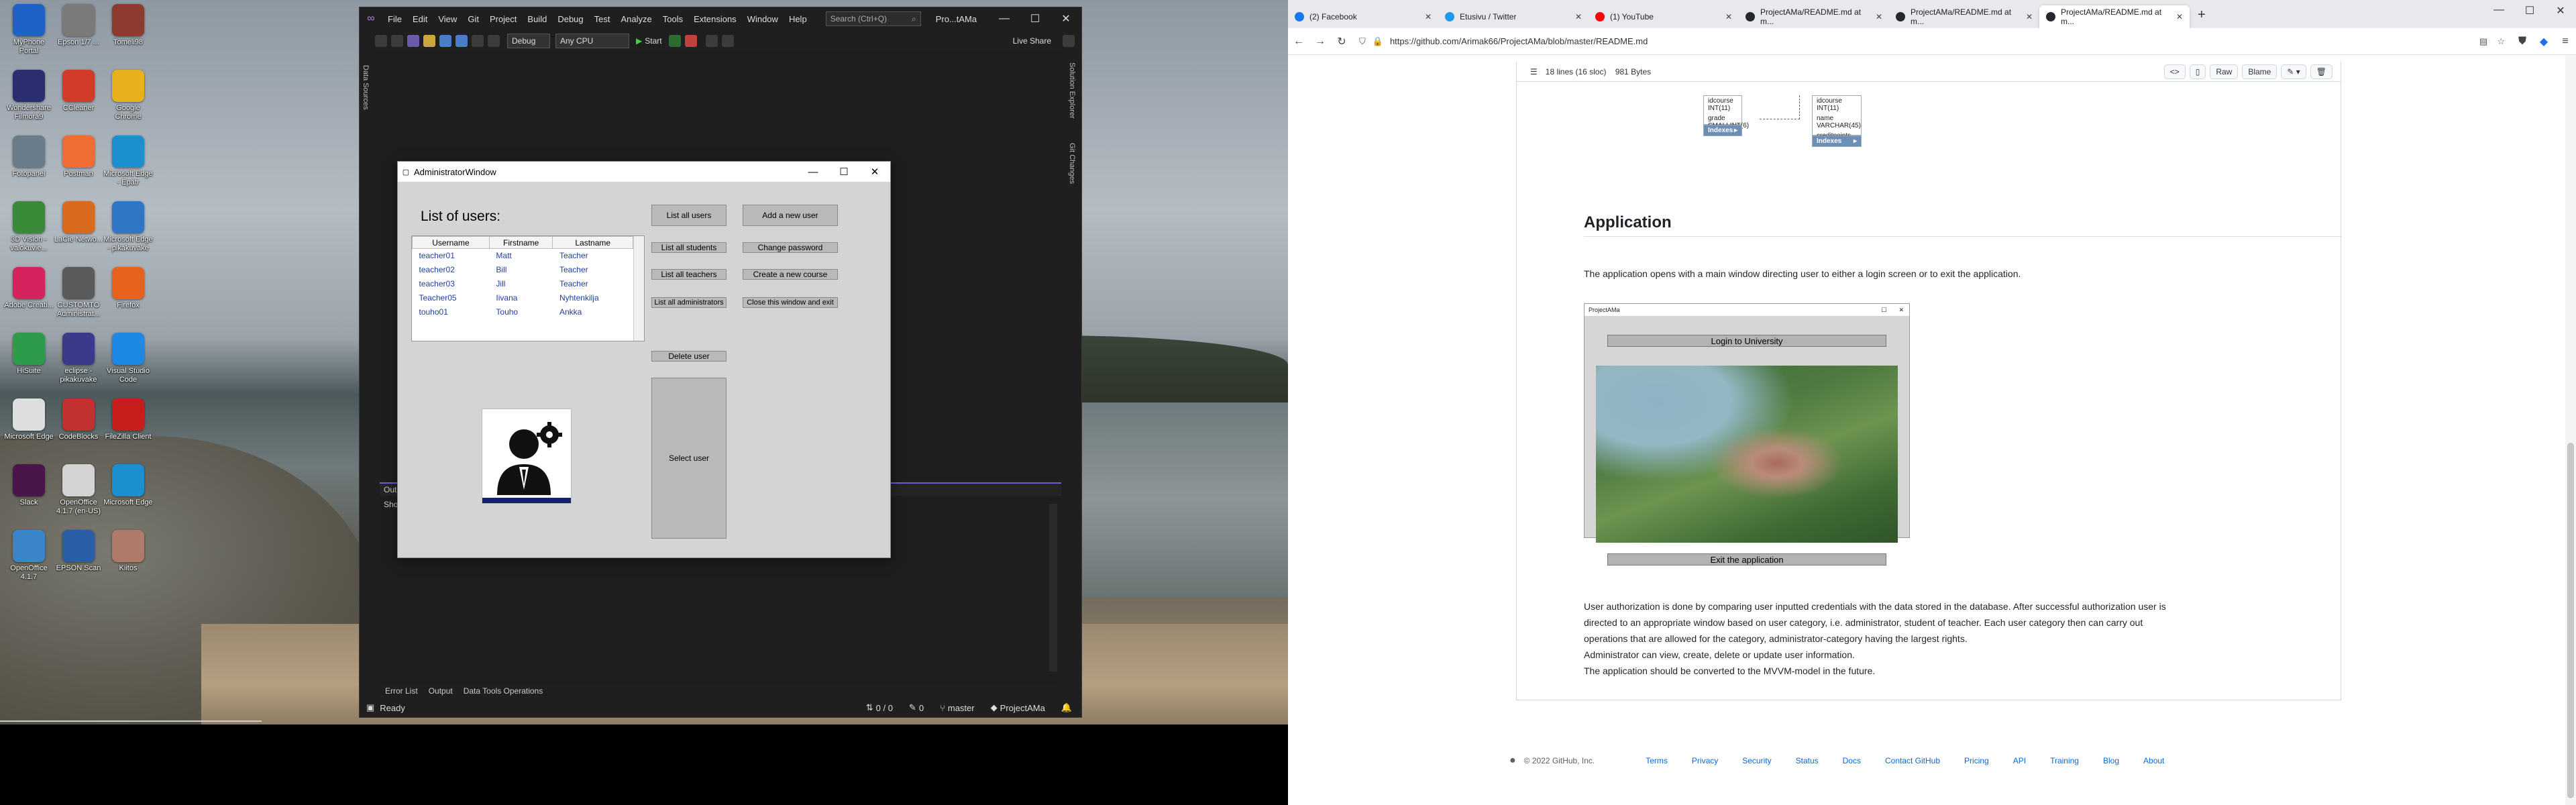  I want to click on footer-link: Contact GitHub, so click(1912, 760).